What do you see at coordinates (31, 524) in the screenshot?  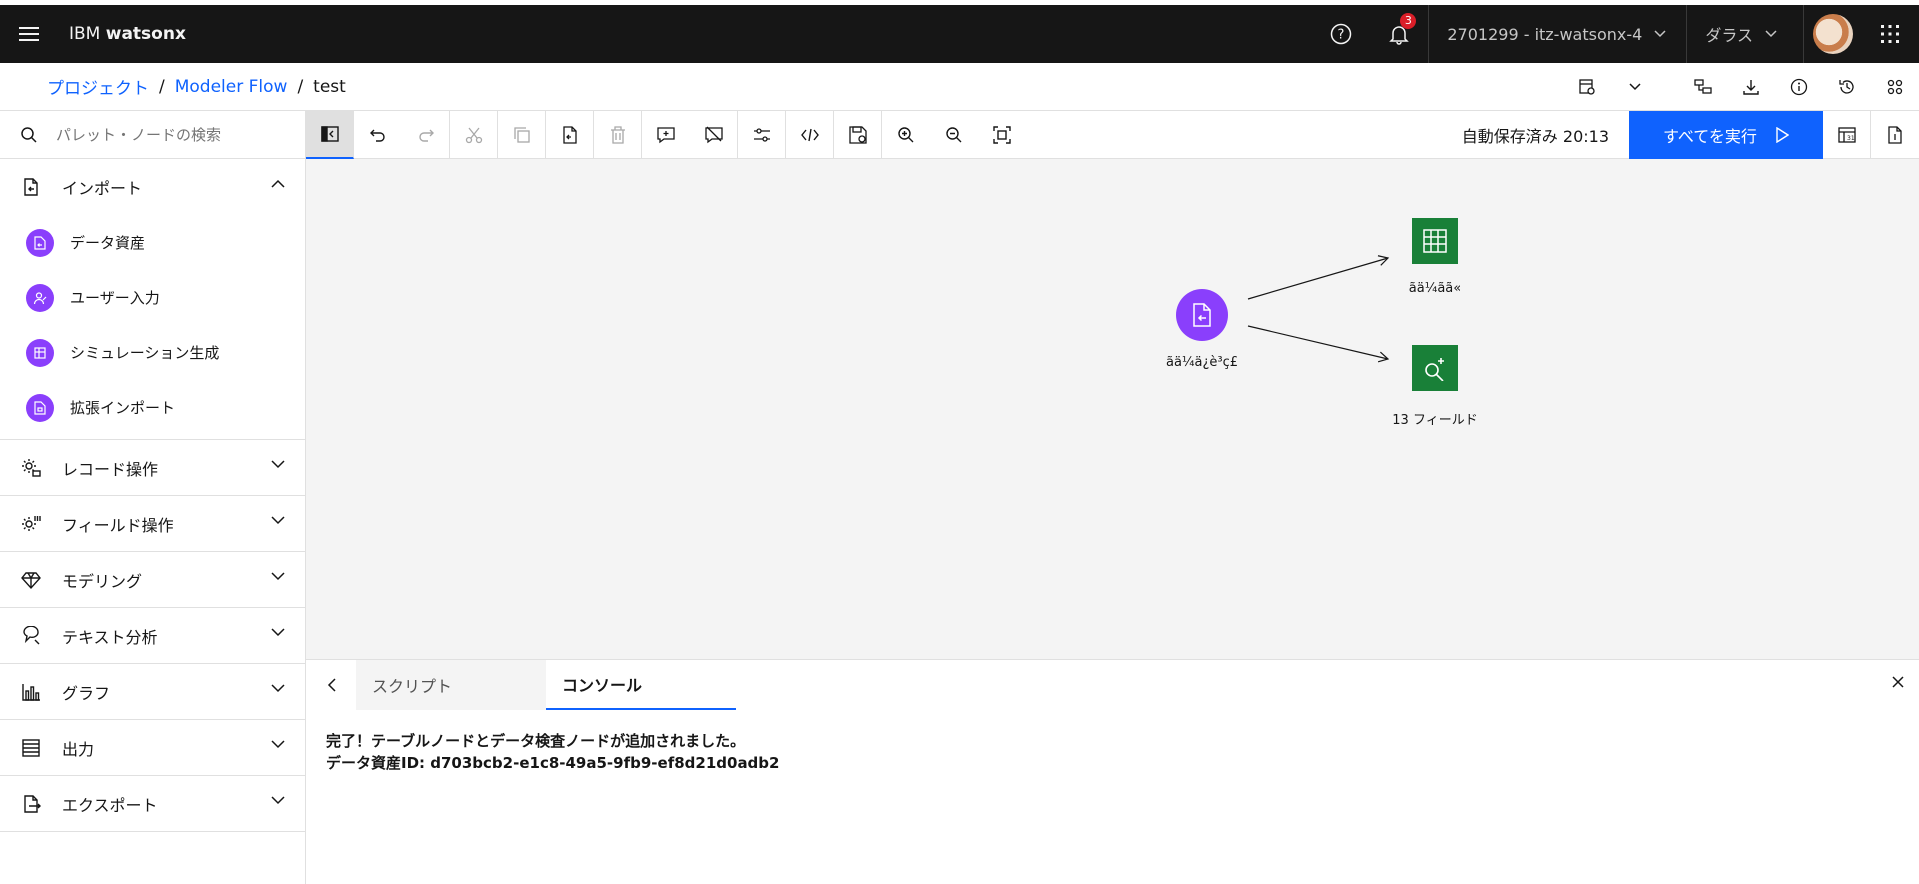 I see `field-ops-icon` at bounding box center [31, 524].